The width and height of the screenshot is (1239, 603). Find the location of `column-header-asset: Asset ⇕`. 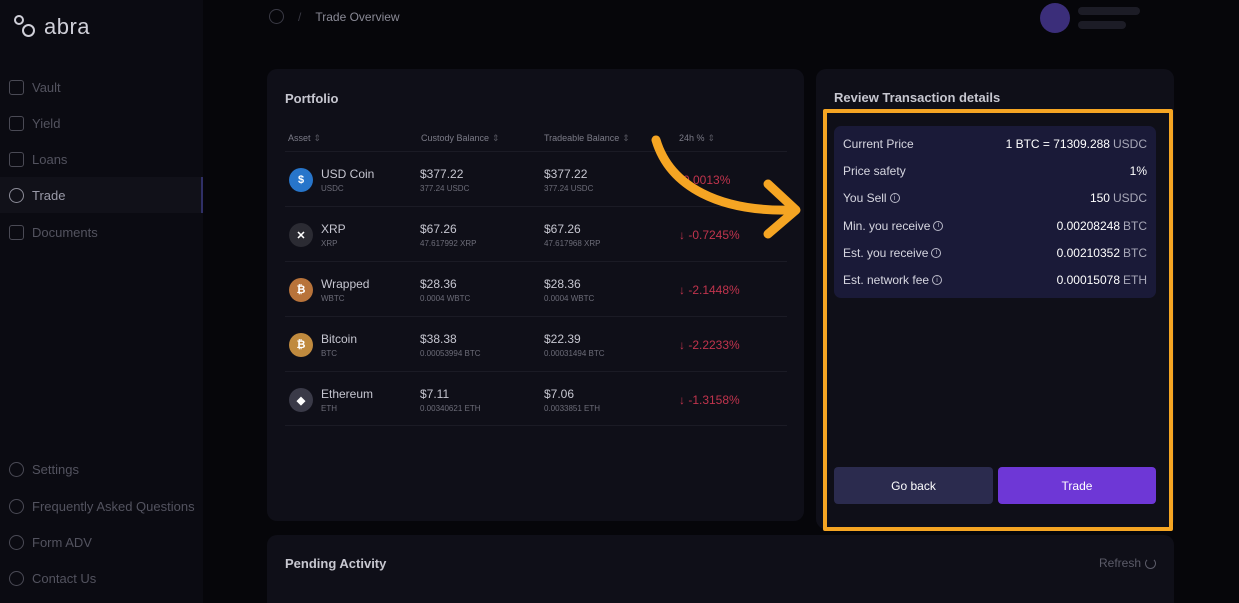

column-header-asset: Asset ⇕ is located at coordinates (304, 138).